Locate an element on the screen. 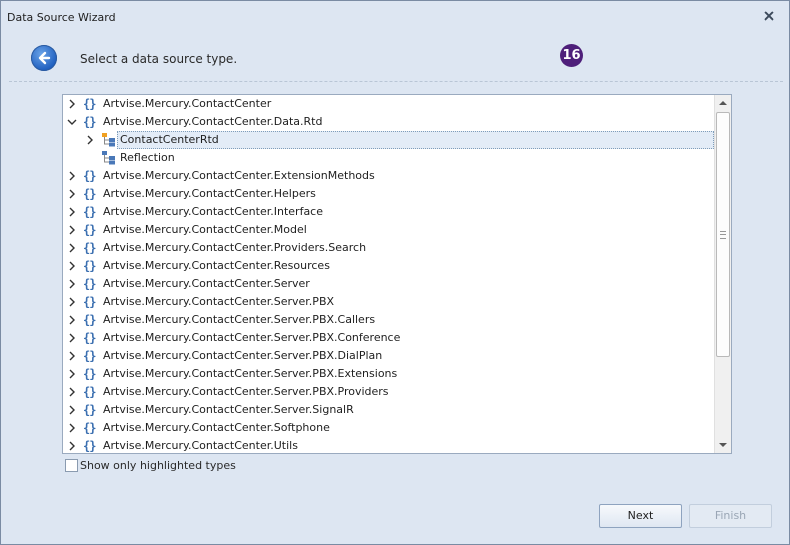 The width and height of the screenshot is (790, 545). scroll-up-icon is located at coordinates (723, 103).